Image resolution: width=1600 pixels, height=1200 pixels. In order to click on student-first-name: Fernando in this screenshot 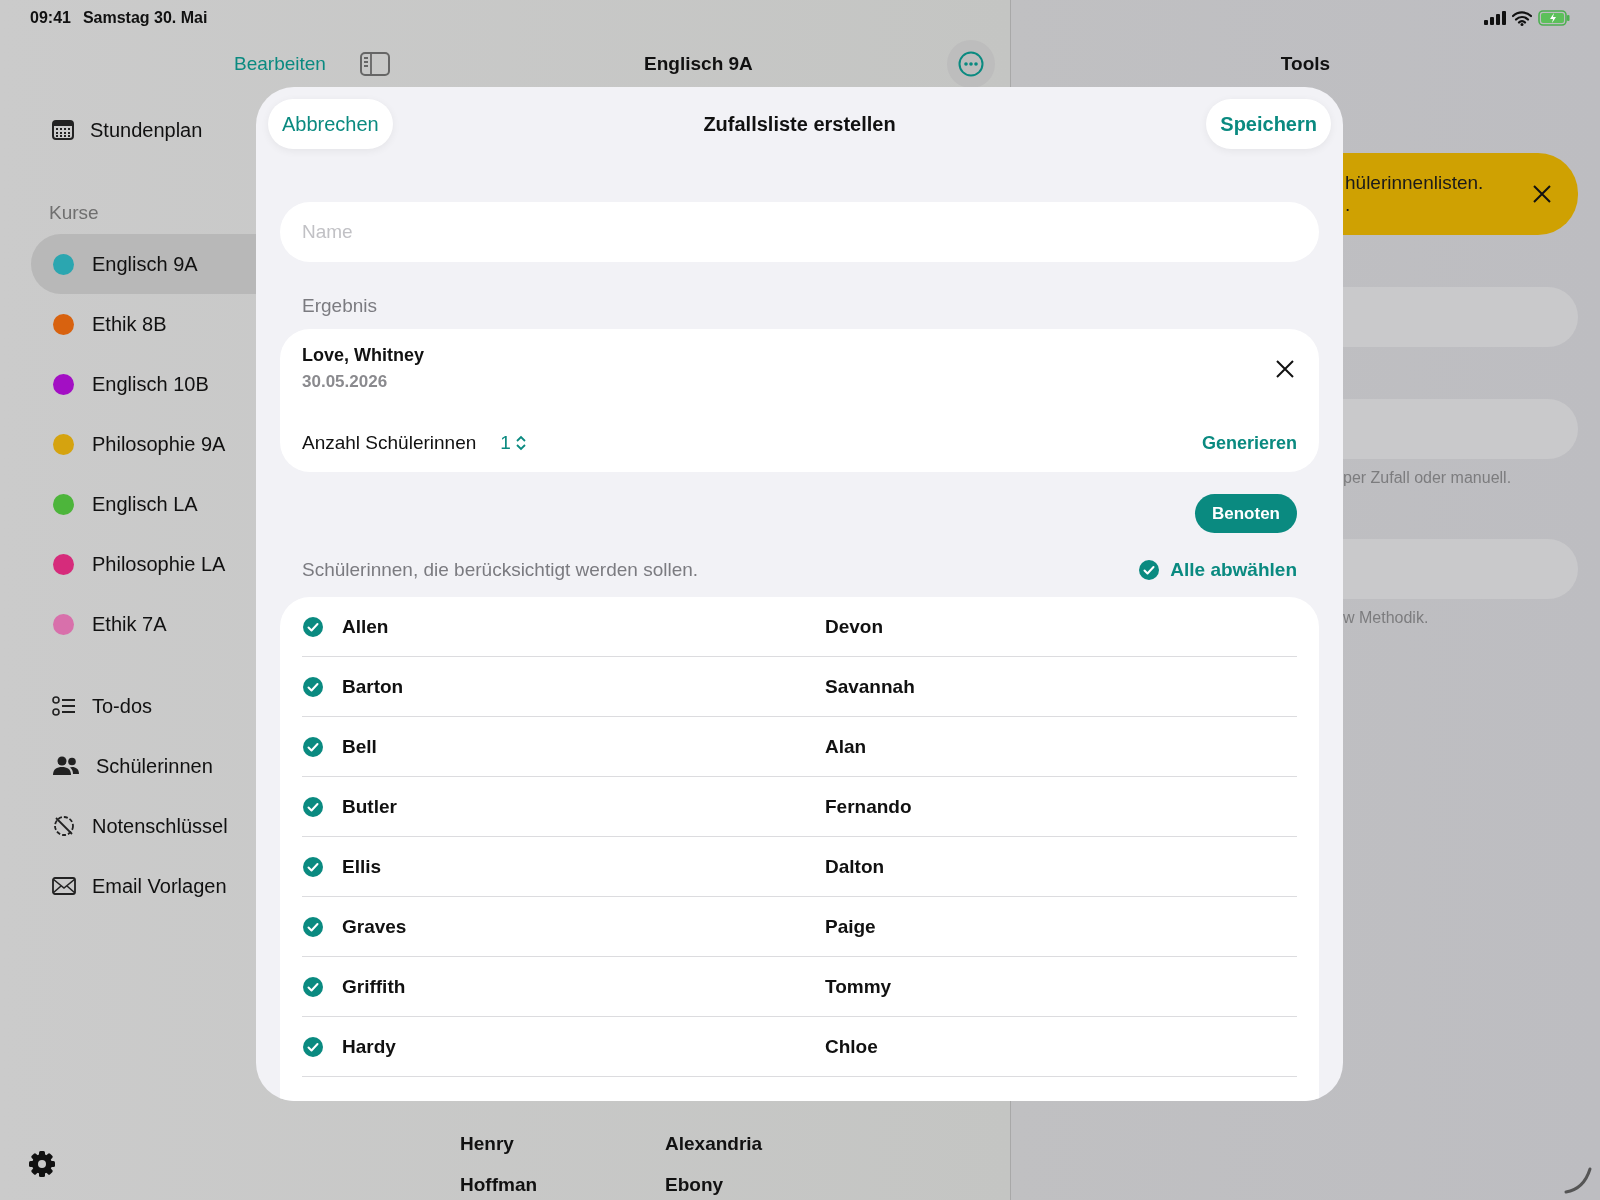, I will do `click(868, 806)`.